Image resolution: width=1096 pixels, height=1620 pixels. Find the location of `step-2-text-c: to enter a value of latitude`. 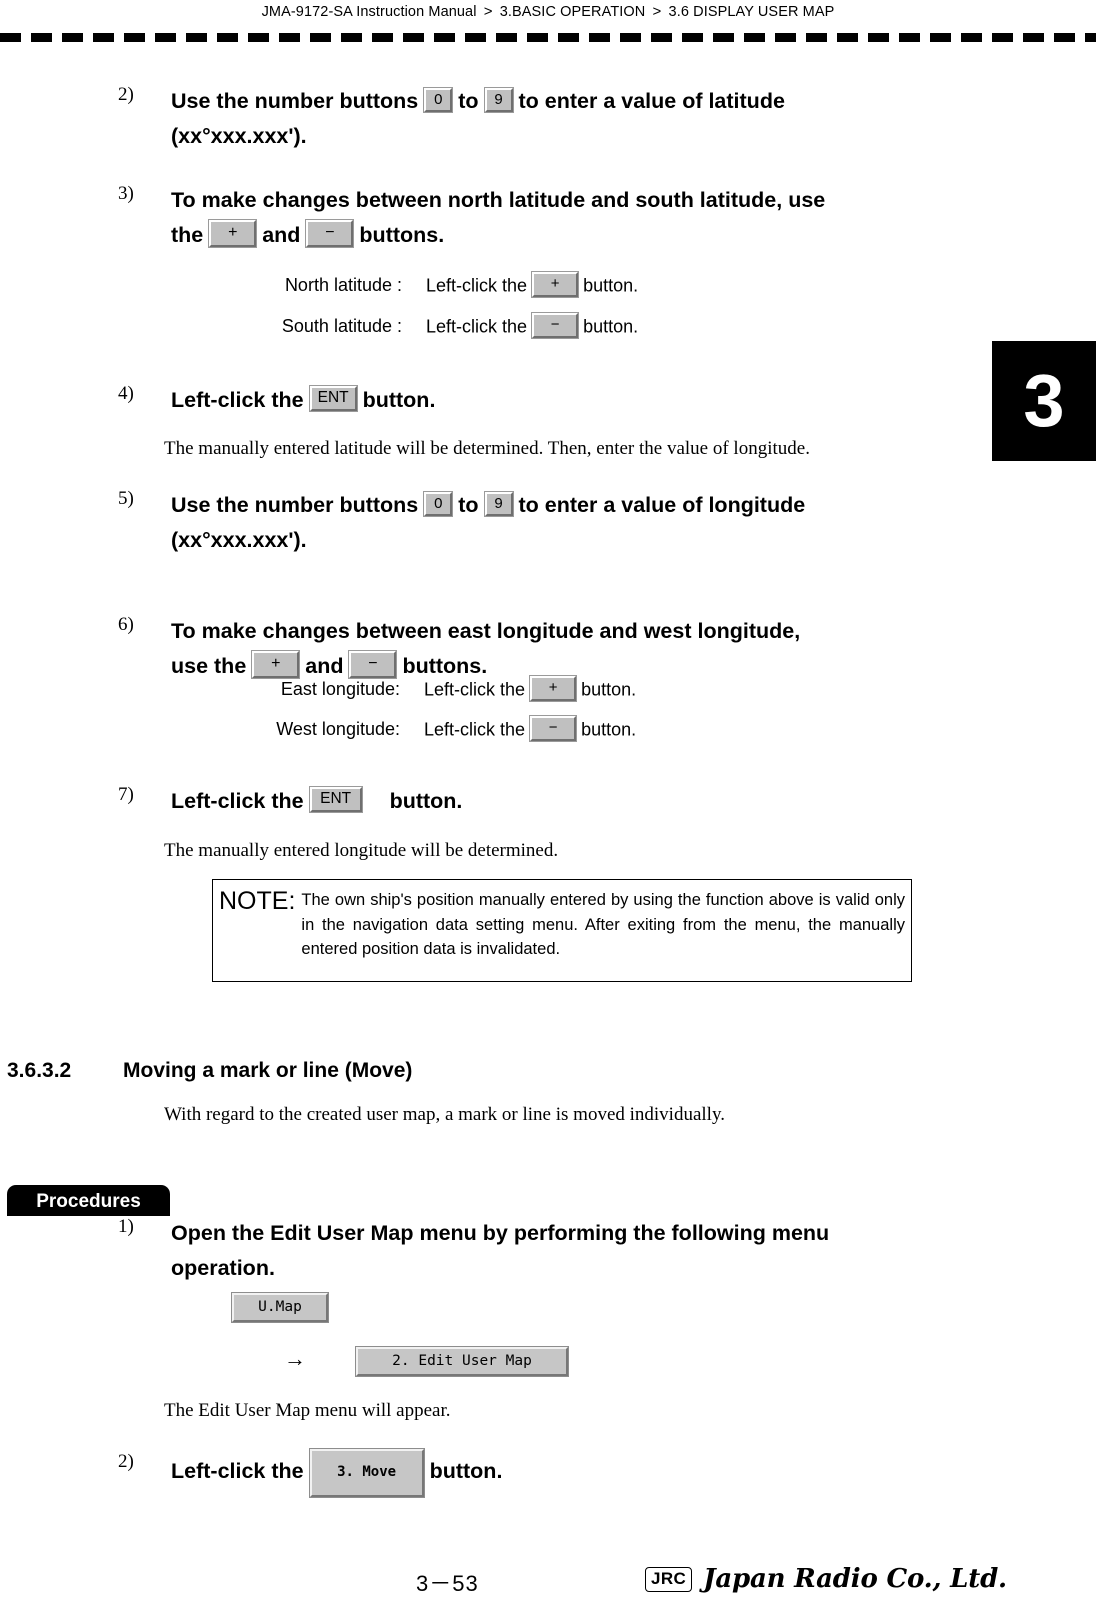

step-2-text-c: to enter a value of latitude is located at coordinates (651, 101).